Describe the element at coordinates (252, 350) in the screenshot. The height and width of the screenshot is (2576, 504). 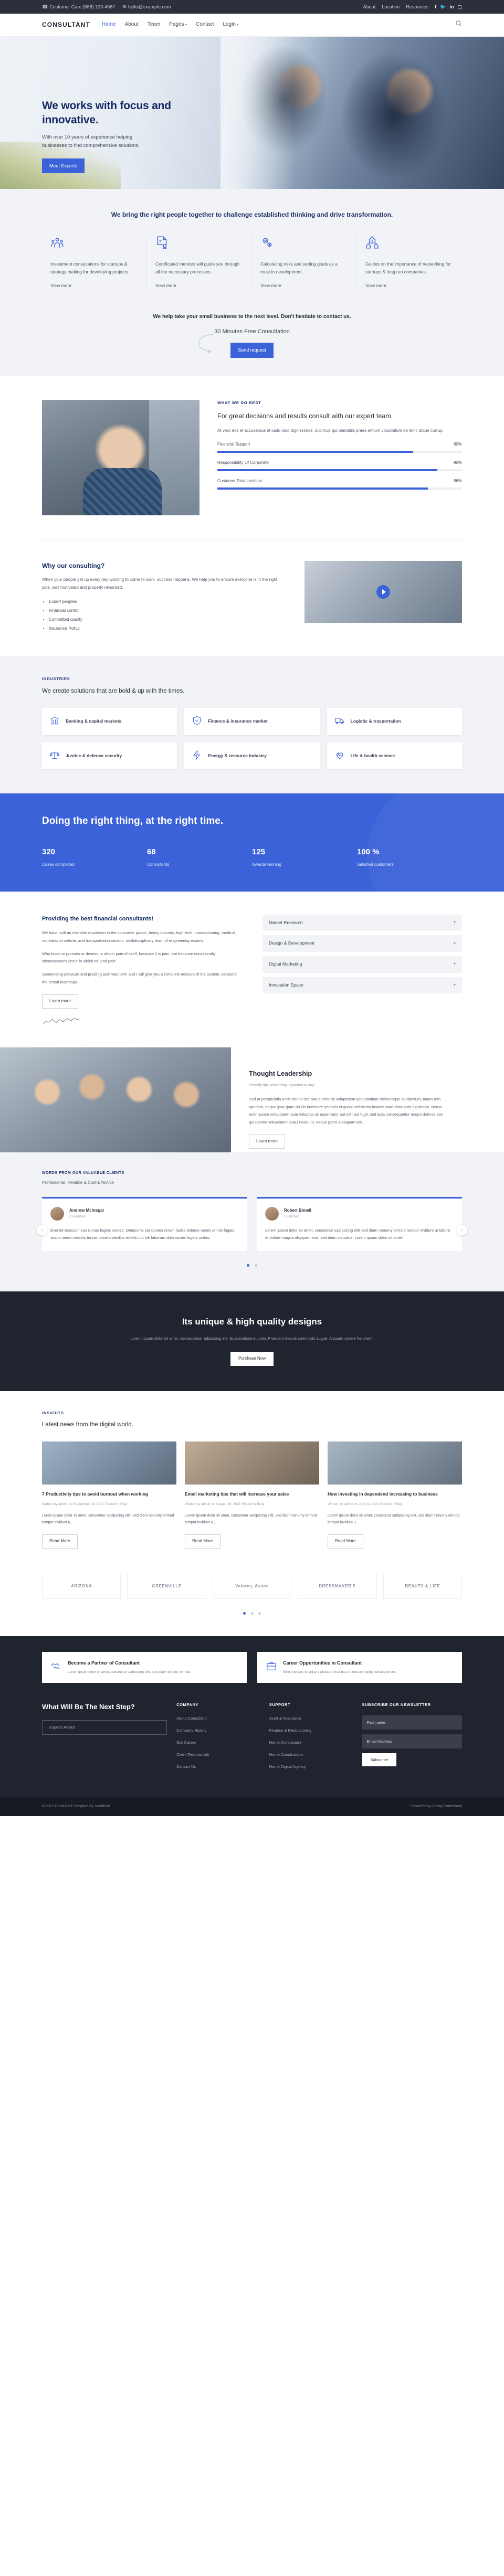
I see `send-request-button: Send request` at that location.